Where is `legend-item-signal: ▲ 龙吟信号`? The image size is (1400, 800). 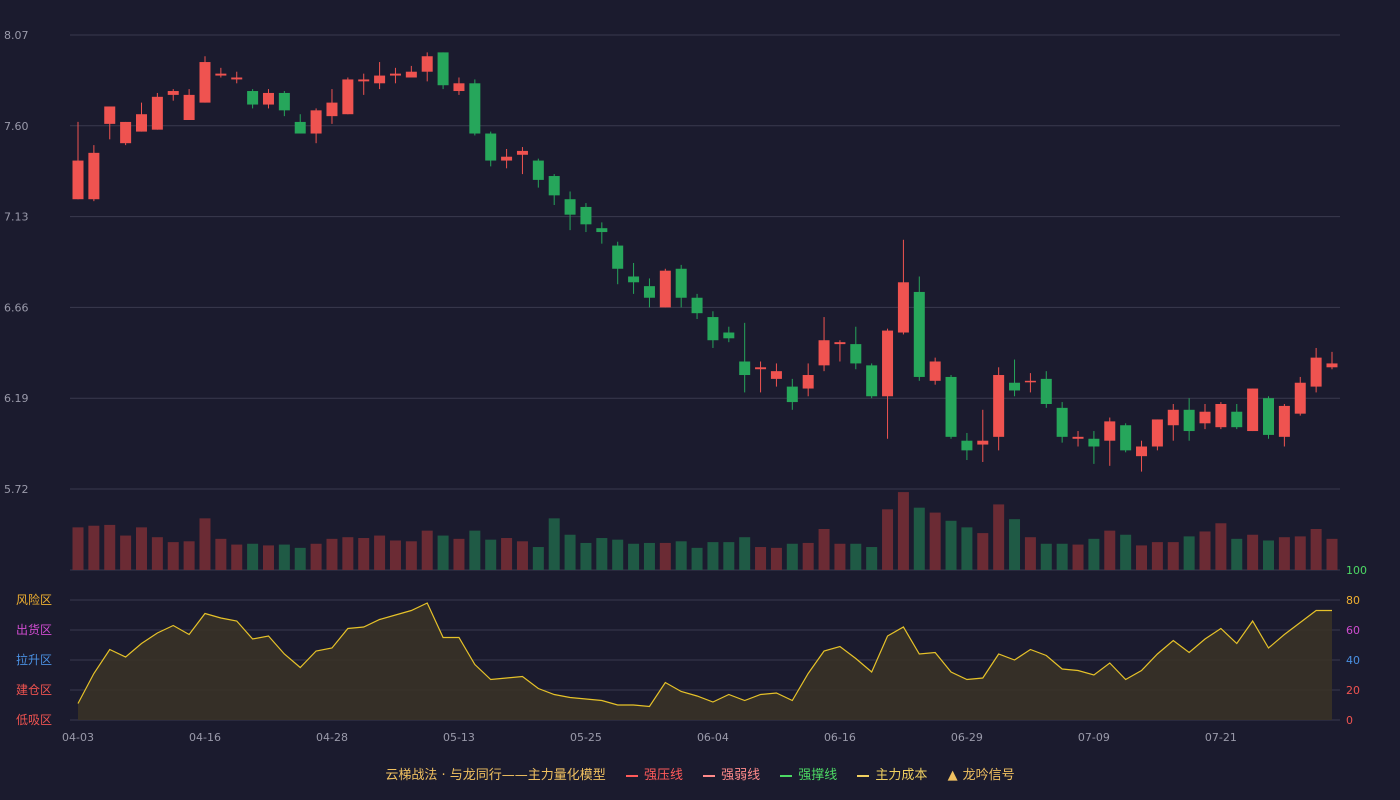
legend-item-signal: ▲ 龙吟信号 is located at coordinates (981, 773).